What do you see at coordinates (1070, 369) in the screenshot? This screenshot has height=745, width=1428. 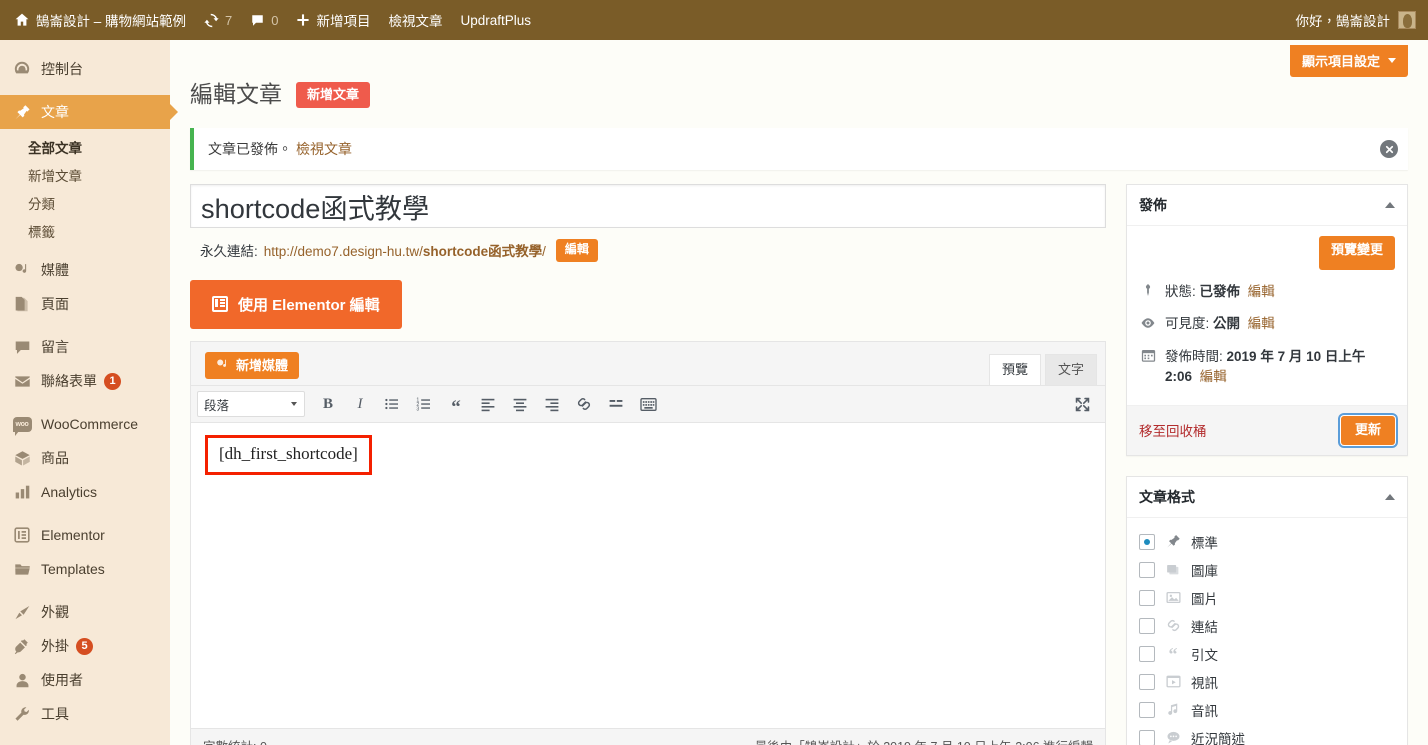 I see `tab-text: 文字` at bounding box center [1070, 369].